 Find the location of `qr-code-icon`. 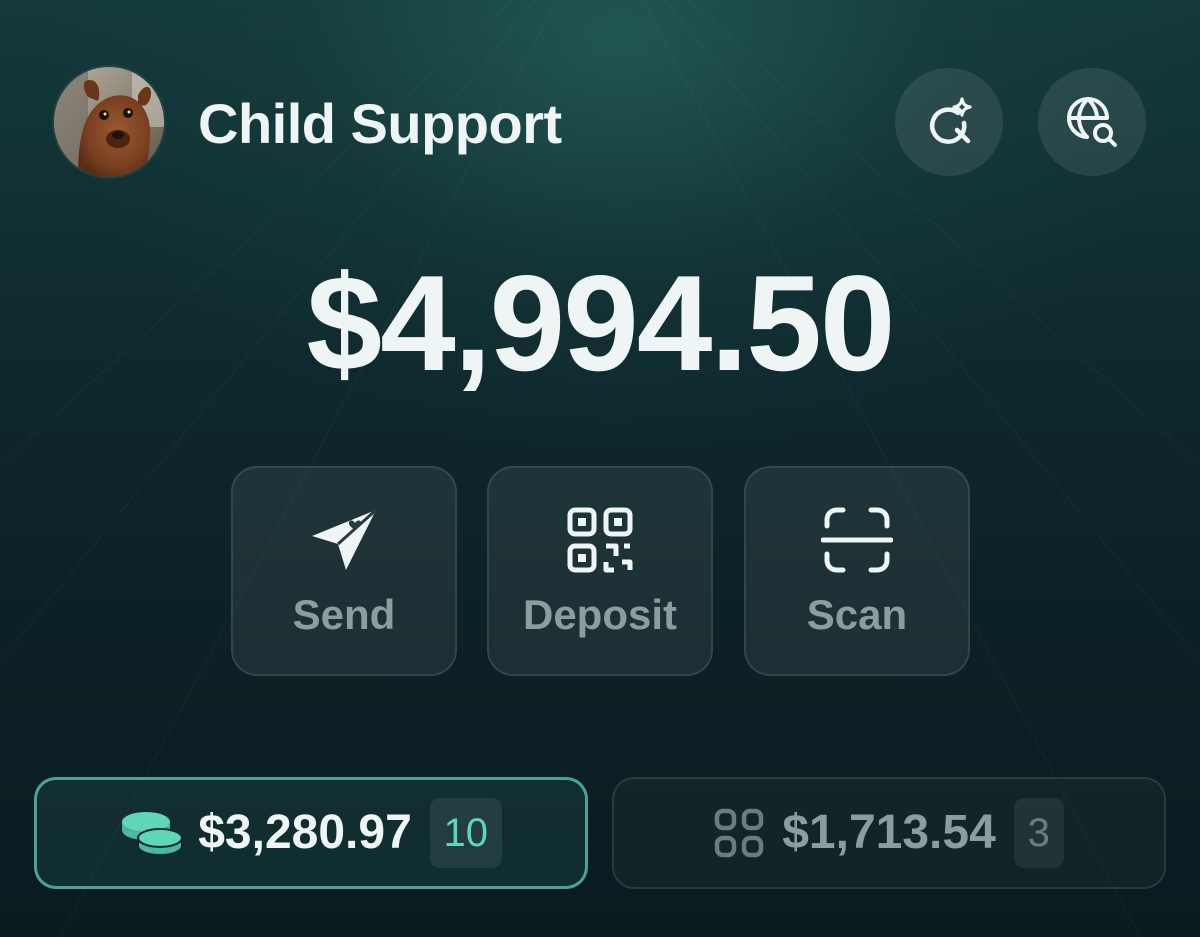

qr-code-icon is located at coordinates (600, 540).